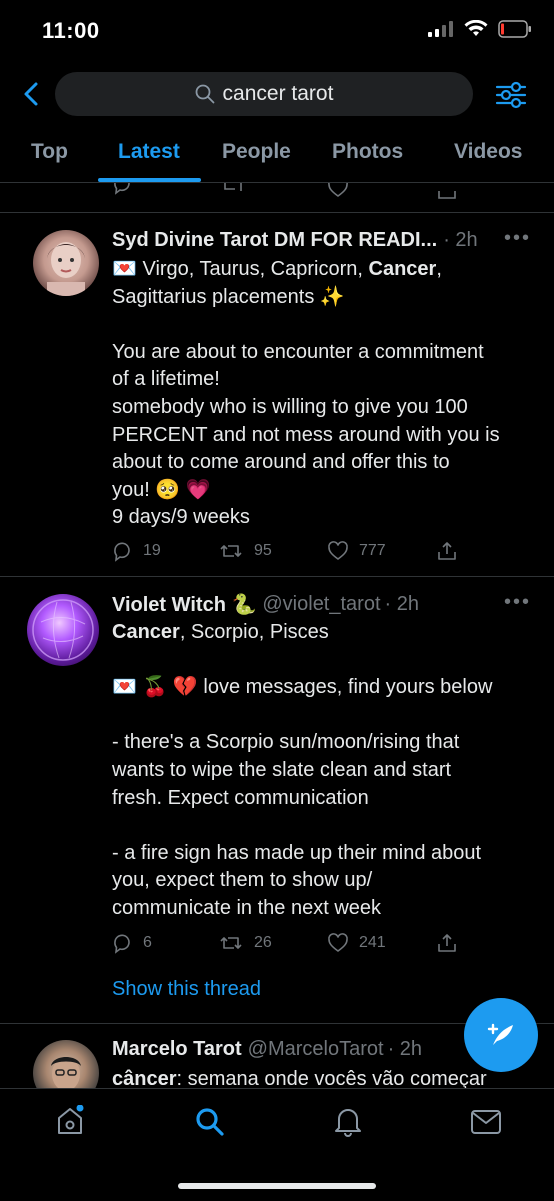 This screenshot has height=1201, width=554. Describe the element at coordinates (476, 28) in the screenshot. I see `wifi-icon` at that location.